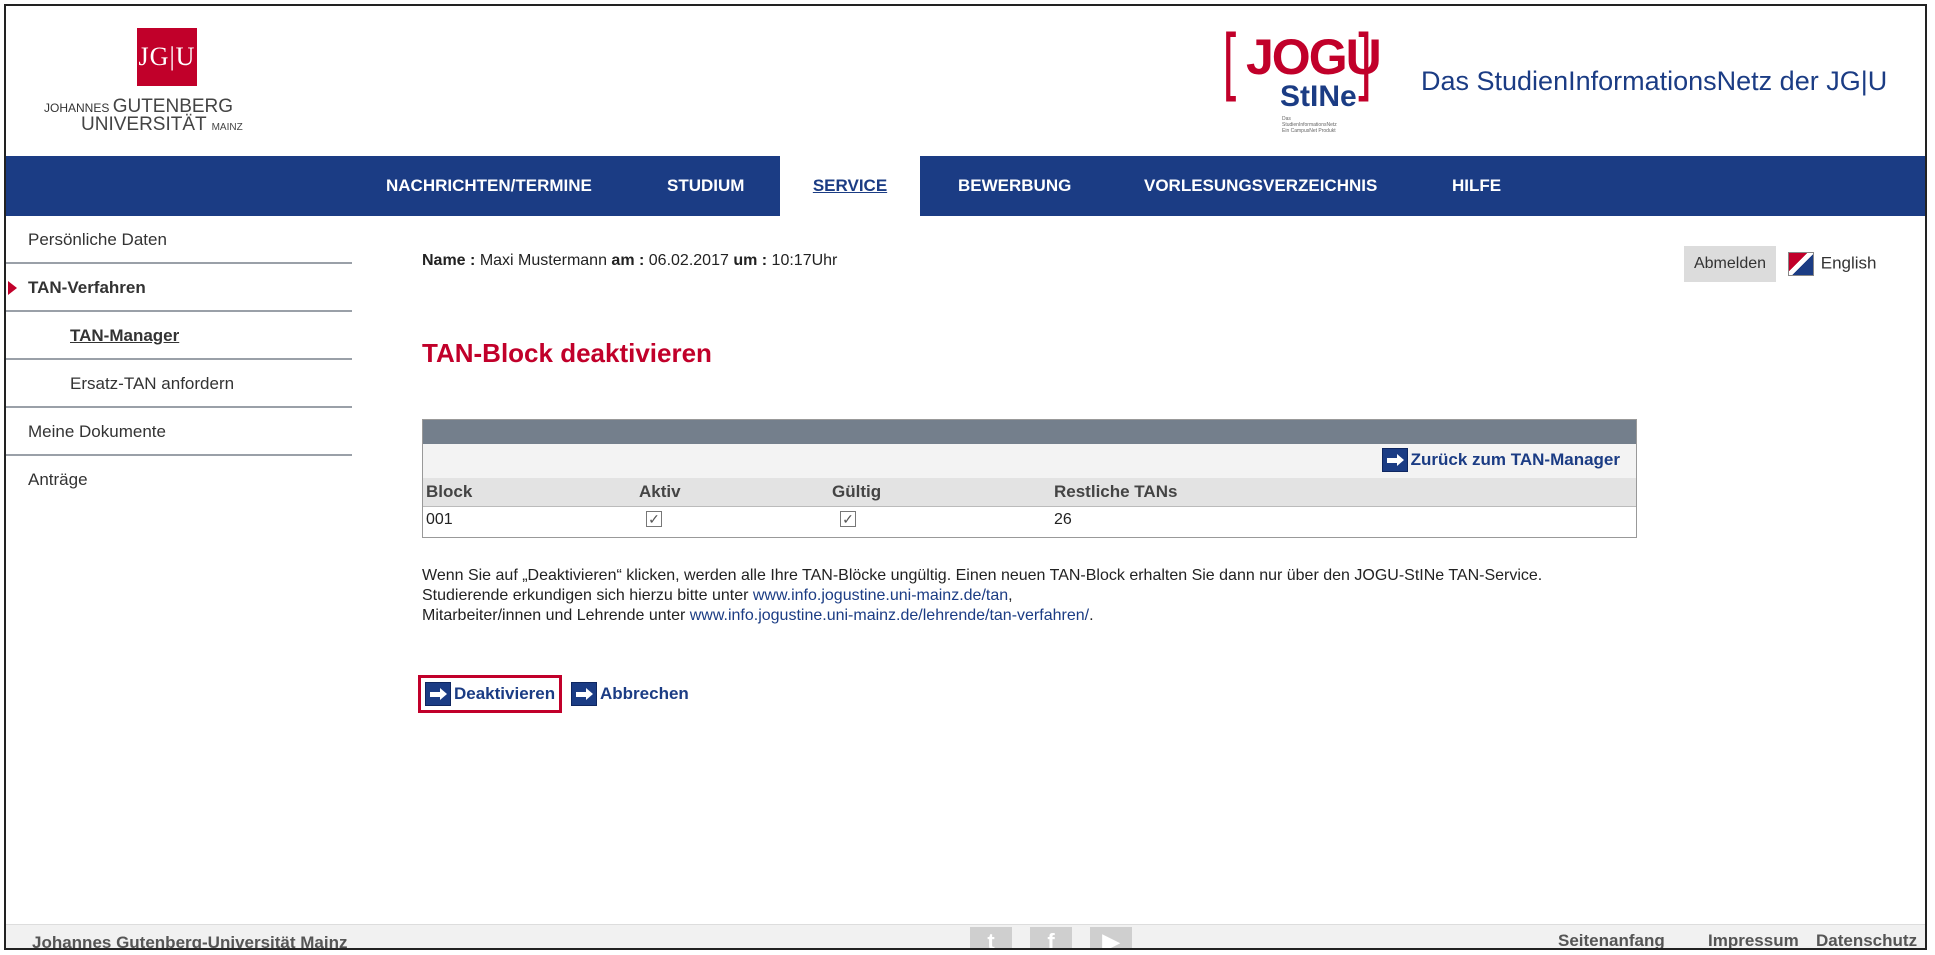 The width and height of the screenshot is (1935, 955). I want to click on jgu-wordmark-line2: UNIVERSITÄT MAINZ, so click(162, 124).